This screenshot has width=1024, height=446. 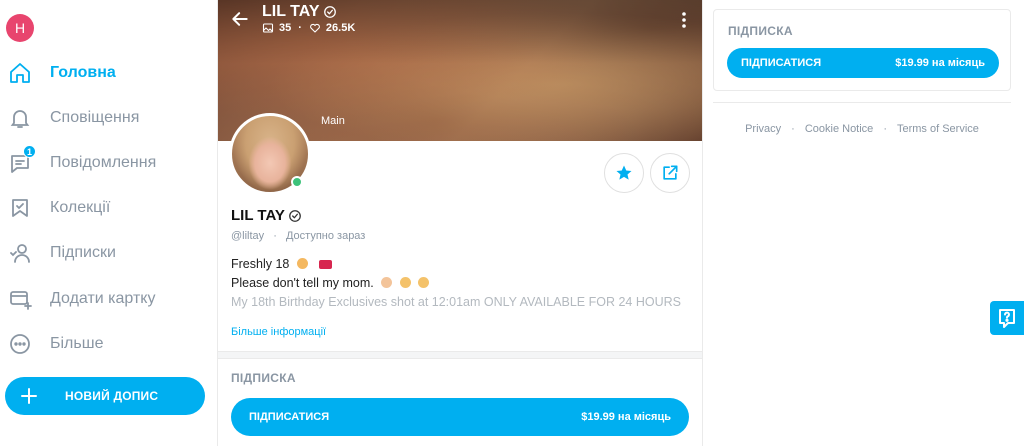 I want to click on sidebar-item-messages: 1 Повідомлення, so click(x=108, y=163).